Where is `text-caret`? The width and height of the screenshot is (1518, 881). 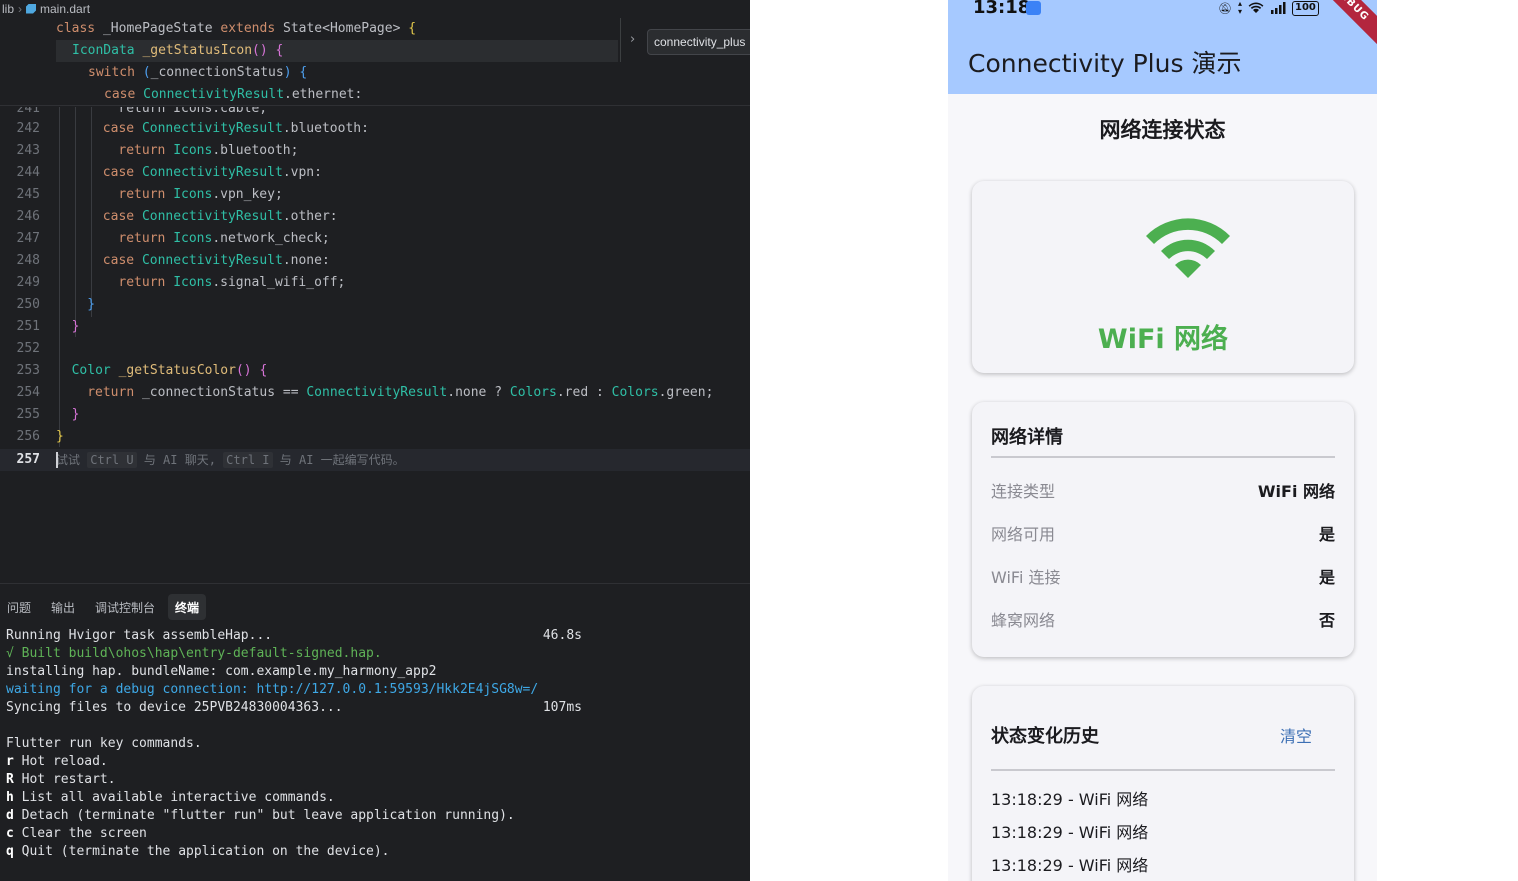
text-caret is located at coordinates (57, 460).